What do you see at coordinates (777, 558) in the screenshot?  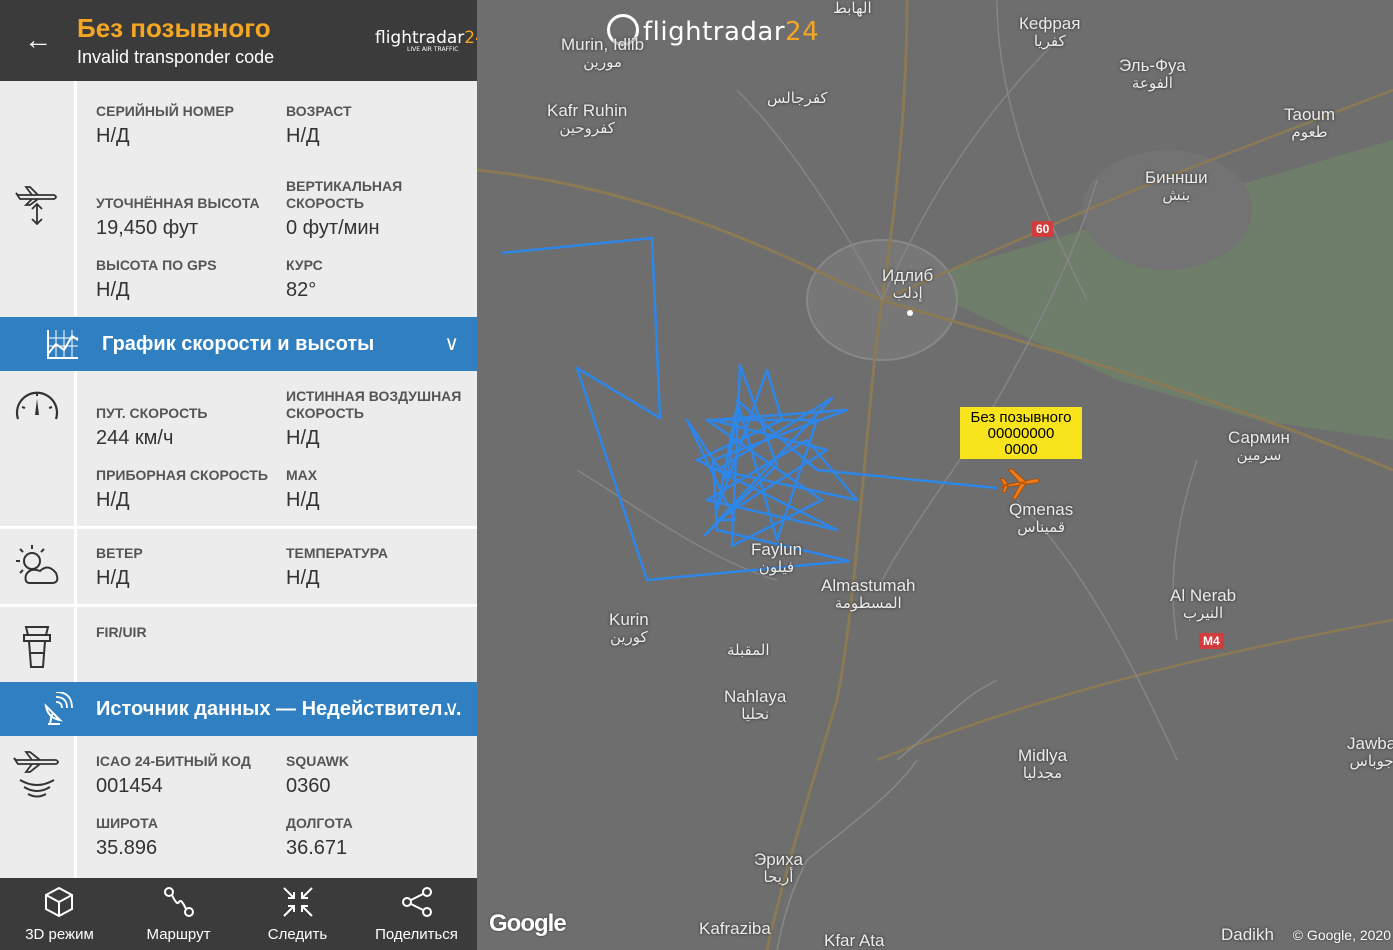 I see `place-label: Faylun فيلون` at bounding box center [777, 558].